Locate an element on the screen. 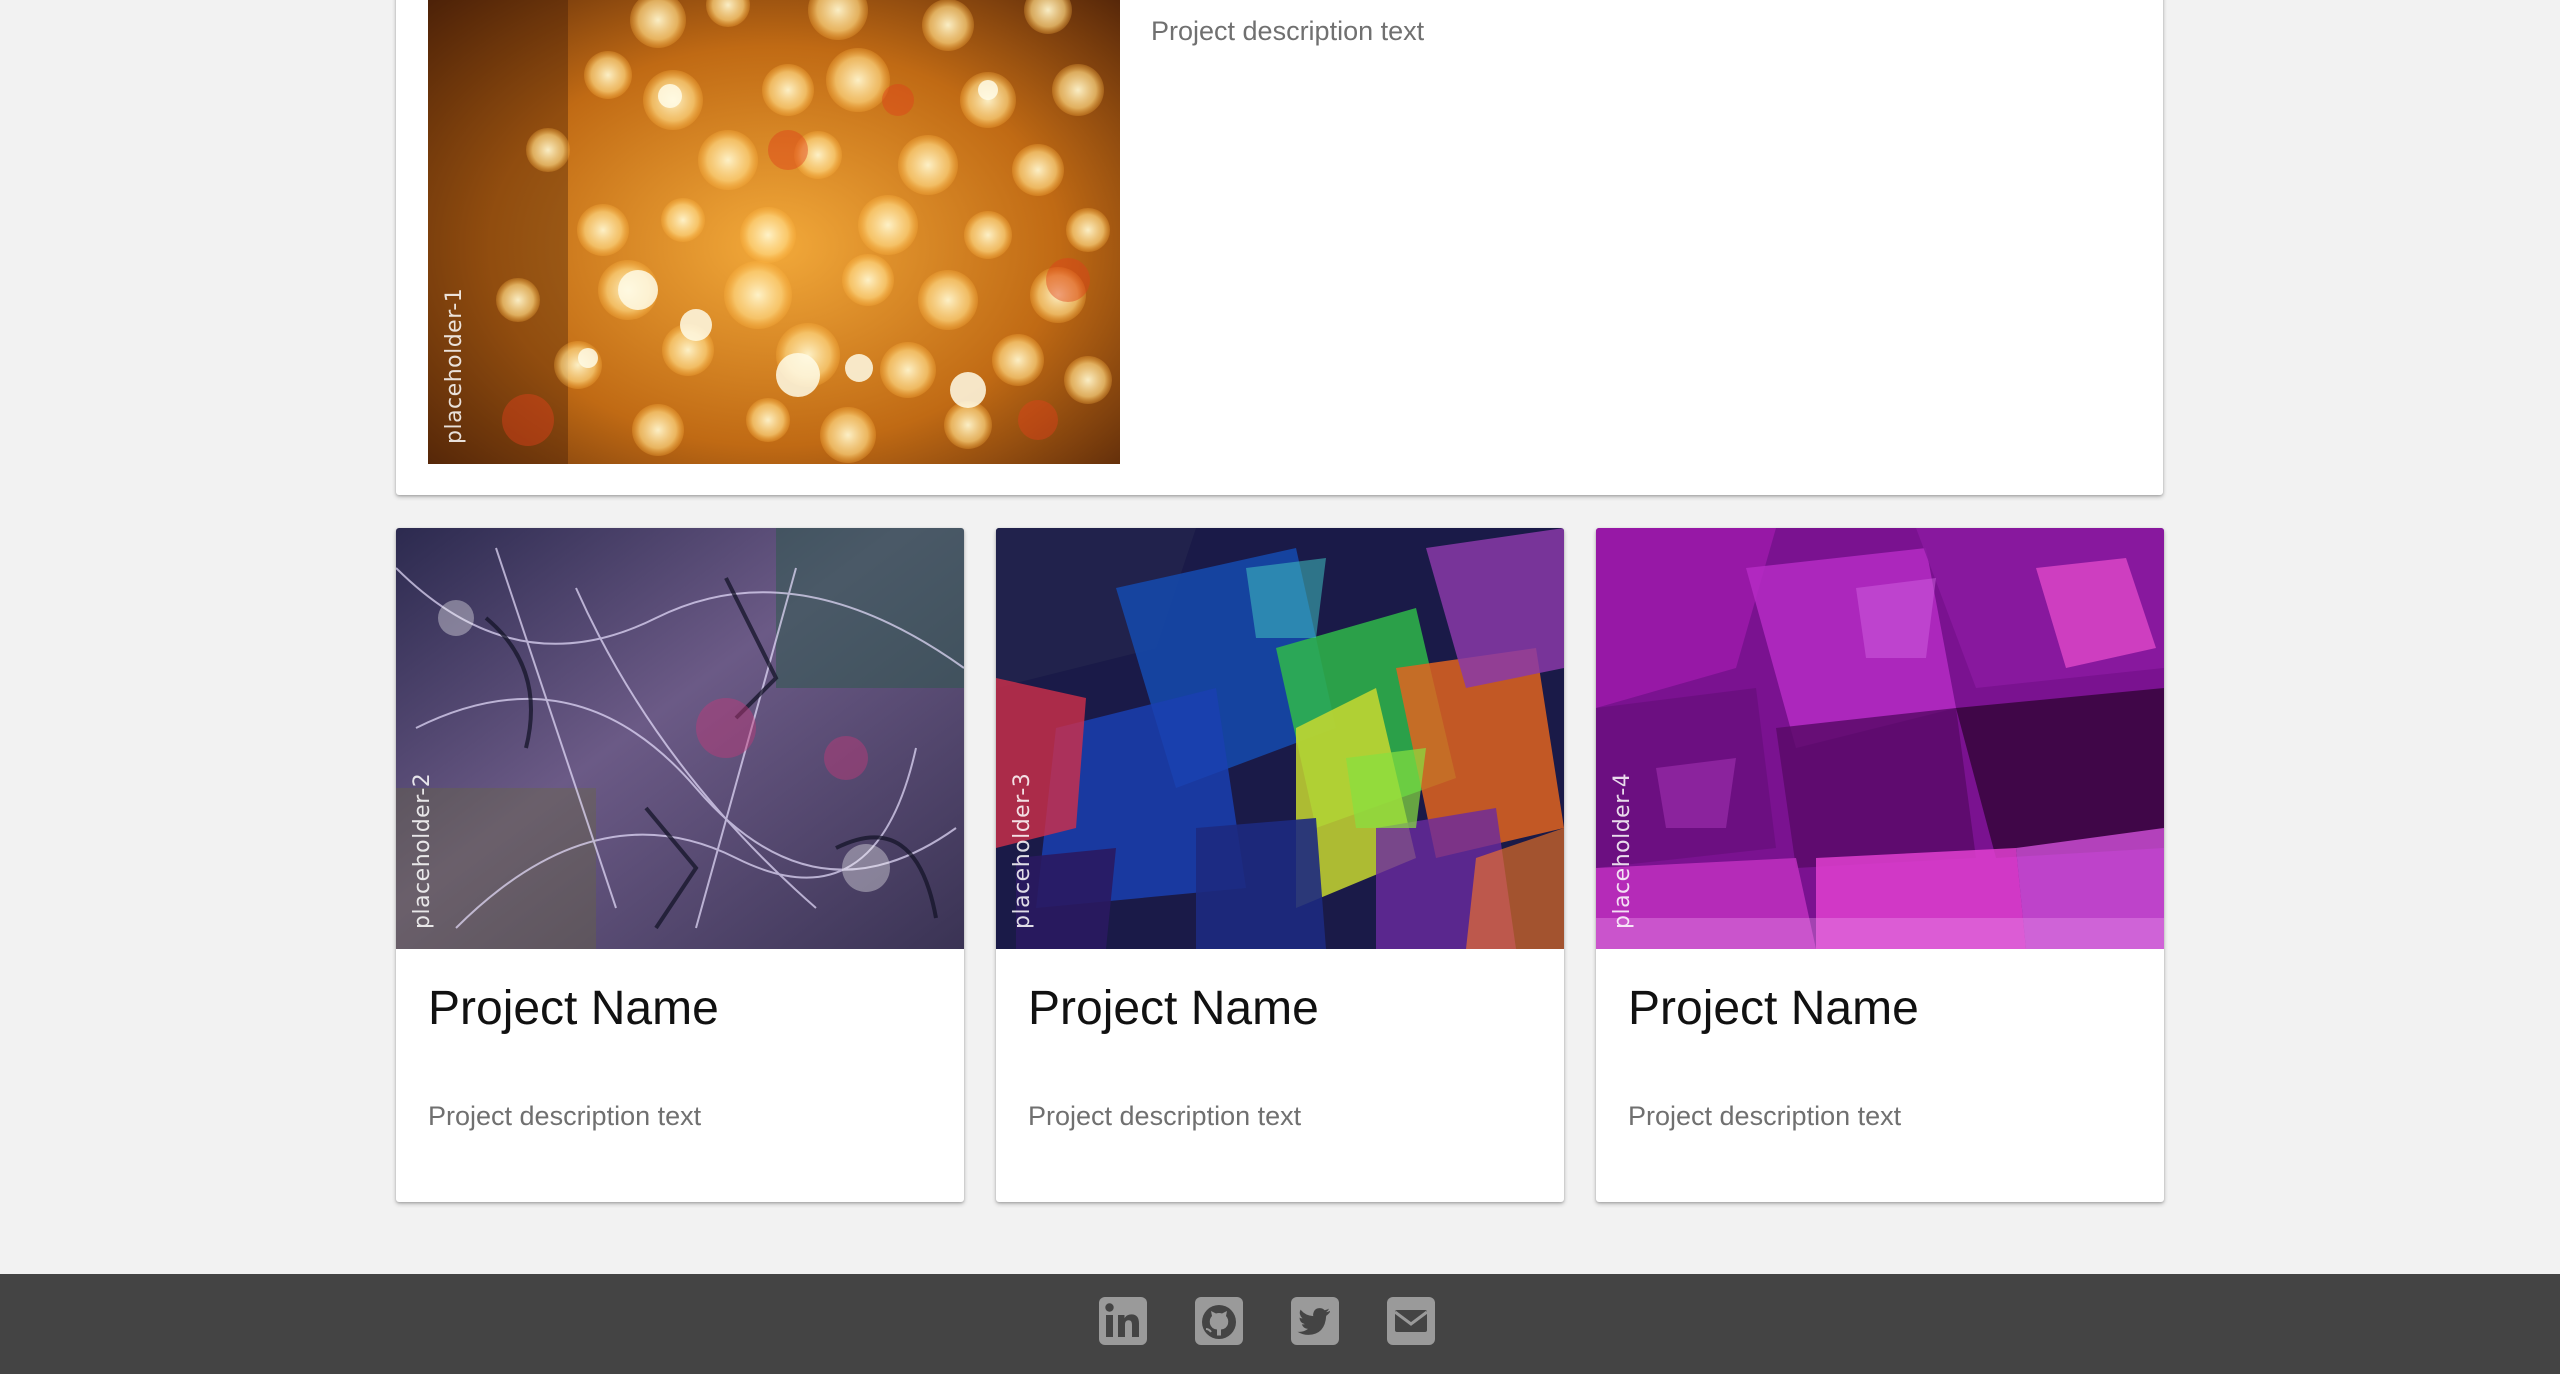  image-placeholder-label: placeholder-1 is located at coordinates (454, 365).